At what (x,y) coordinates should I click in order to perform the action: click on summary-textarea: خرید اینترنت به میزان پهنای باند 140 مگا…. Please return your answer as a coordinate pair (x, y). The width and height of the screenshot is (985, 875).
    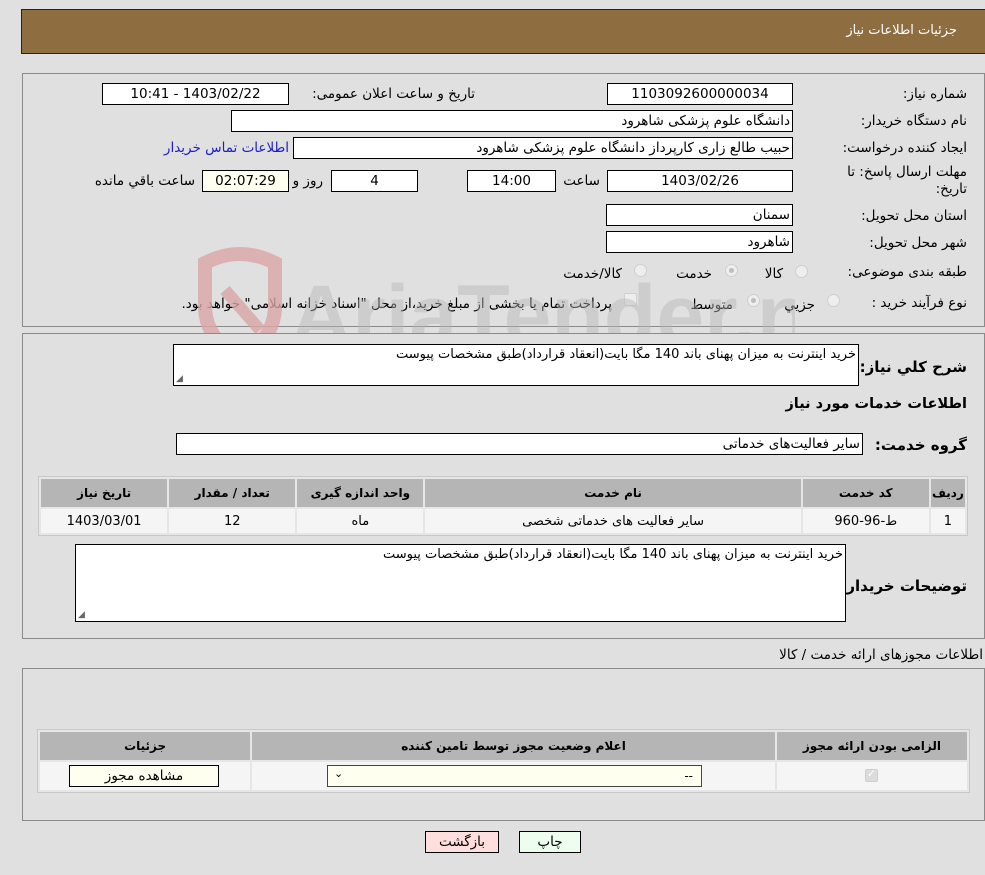
    Looking at the image, I should click on (516, 365).